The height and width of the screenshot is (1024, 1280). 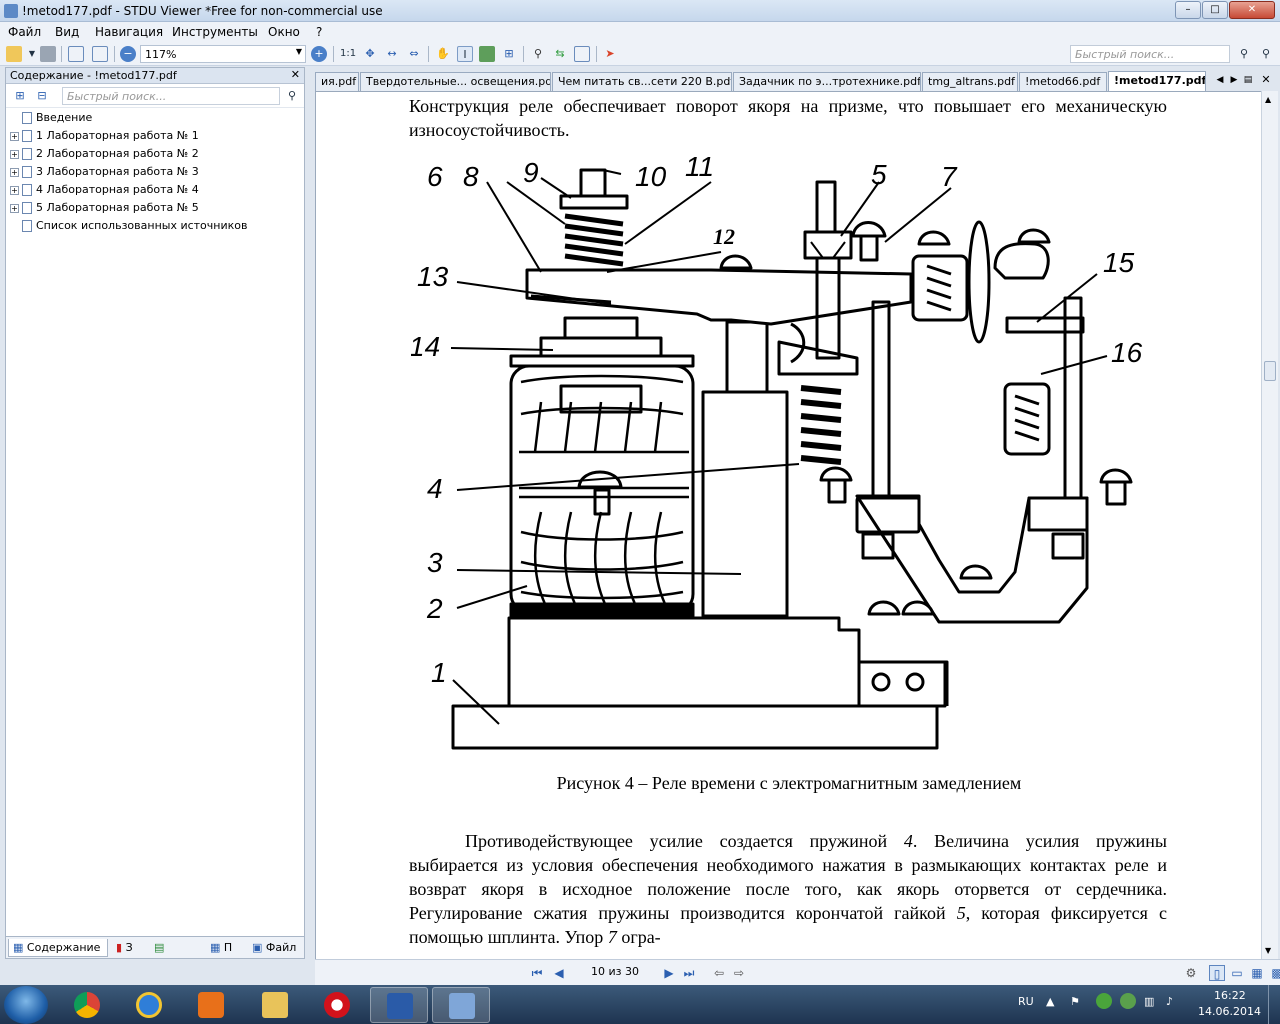 What do you see at coordinates (337, 1005) in the screenshot?
I see `opera-taskbar-button` at bounding box center [337, 1005].